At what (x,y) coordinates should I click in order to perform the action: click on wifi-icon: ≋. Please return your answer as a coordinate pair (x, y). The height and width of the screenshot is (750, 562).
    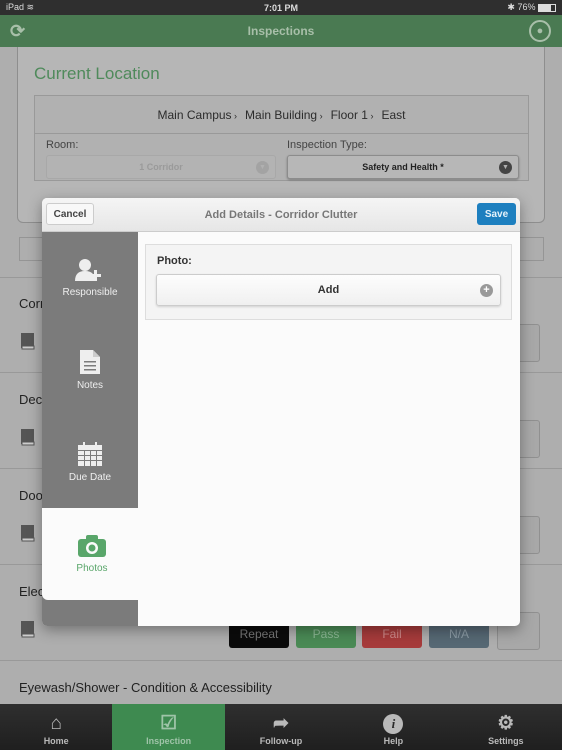
    Looking at the image, I should click on (30, 7).